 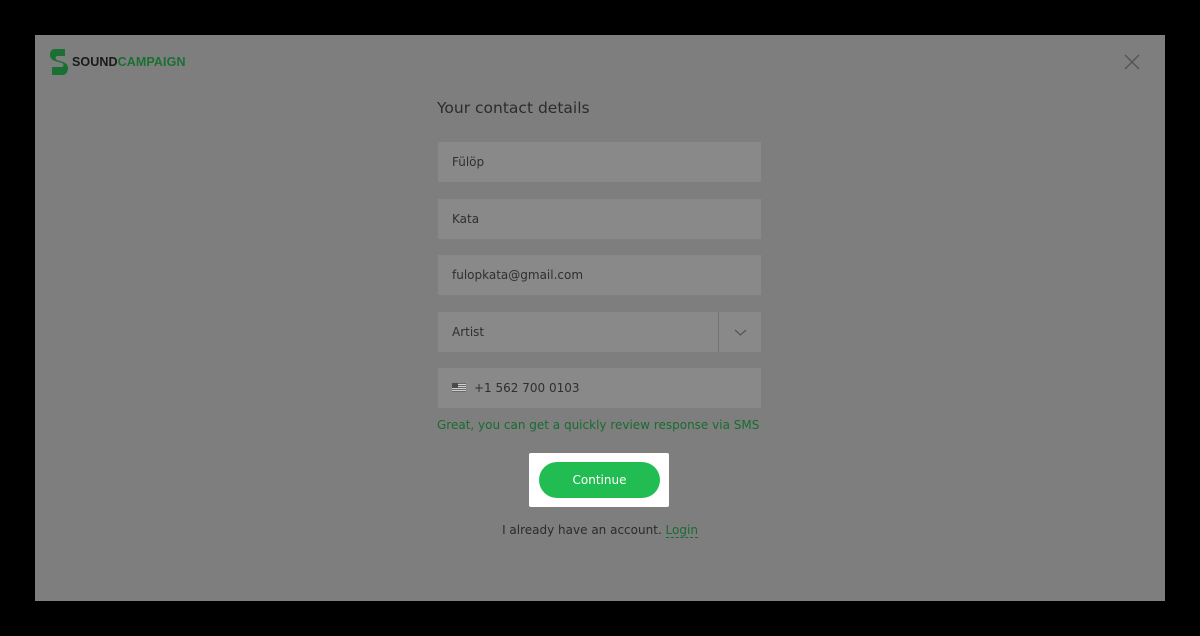 What do you see at coordinates (518, 275) in the screenshot?
I see `email-value: fulopkata@gmail.com` at bounding box center [518, 275].